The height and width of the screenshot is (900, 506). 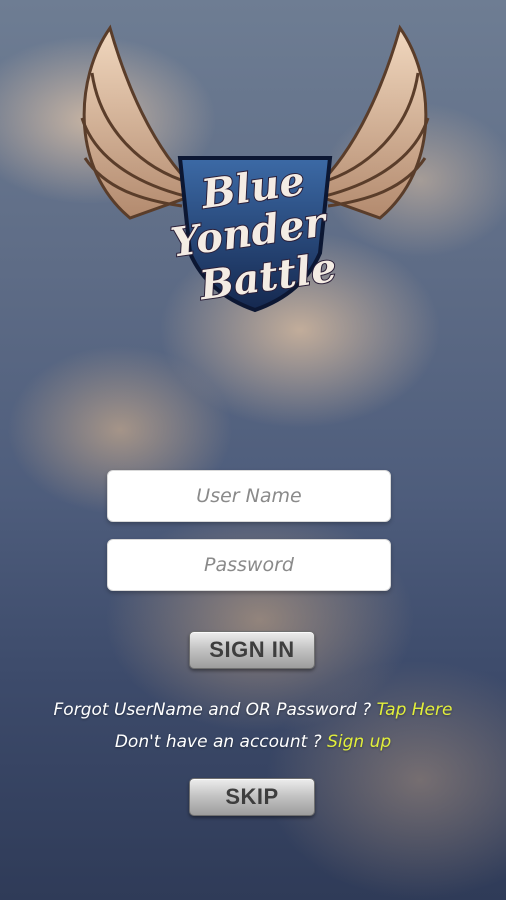 I want to click on skip-label: SKIP, so click(x=252, y=796).